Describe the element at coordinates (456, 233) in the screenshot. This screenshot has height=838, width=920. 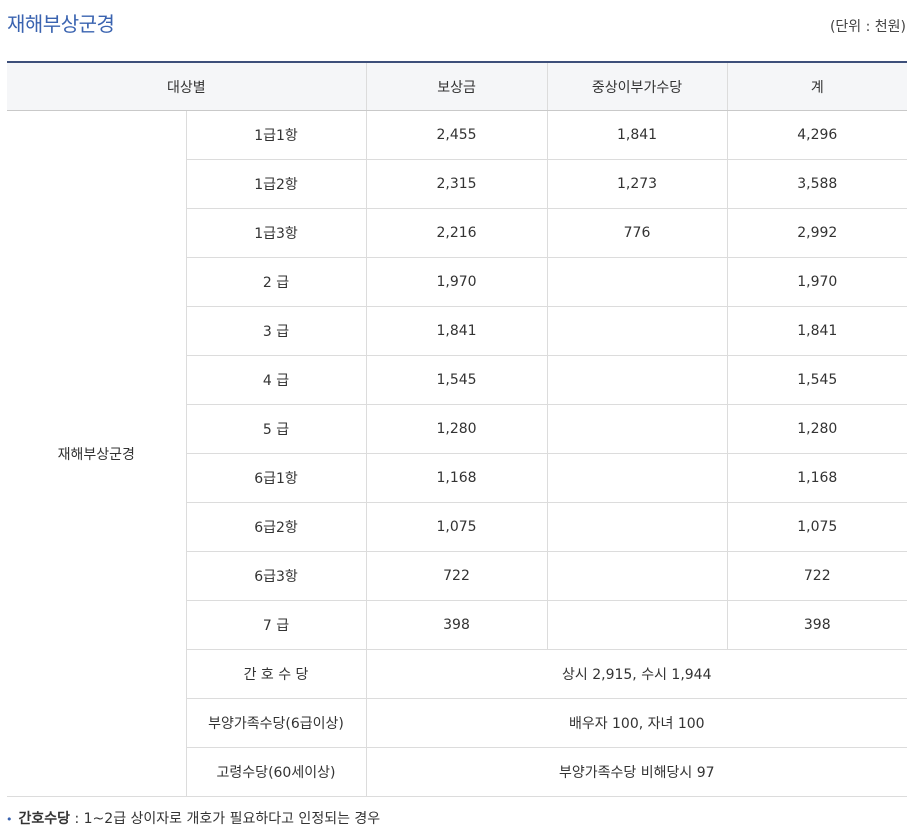
I see `compensation-cell: 2,216` at that location.